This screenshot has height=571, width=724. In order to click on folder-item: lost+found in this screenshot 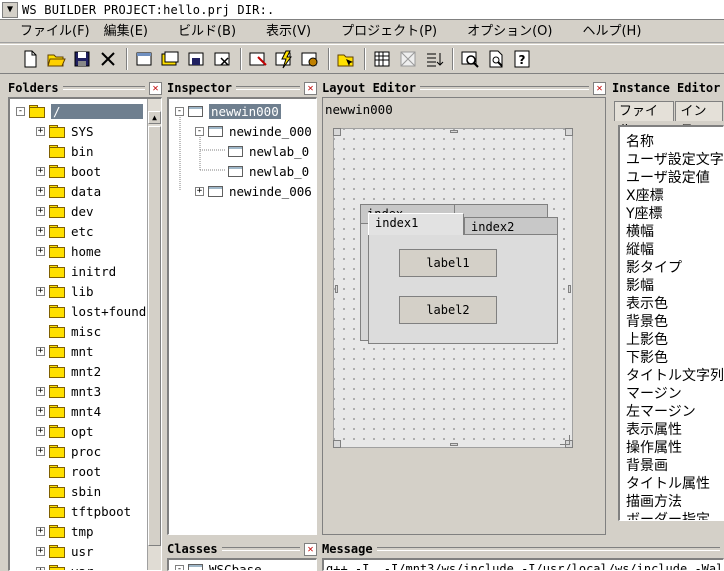, I will do `click(91, 311)`.